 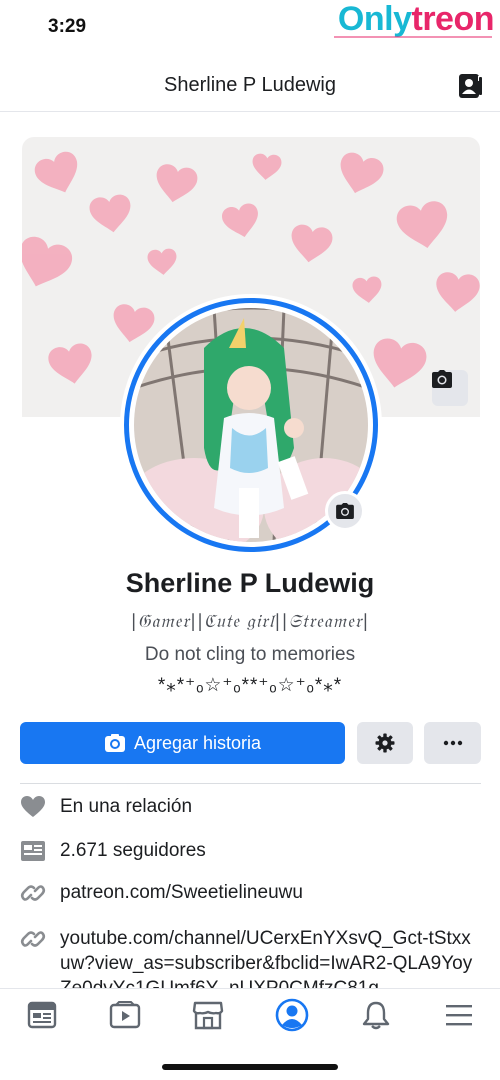 I want to click on relationship-row: En una relación, so click(x=250, y=807).